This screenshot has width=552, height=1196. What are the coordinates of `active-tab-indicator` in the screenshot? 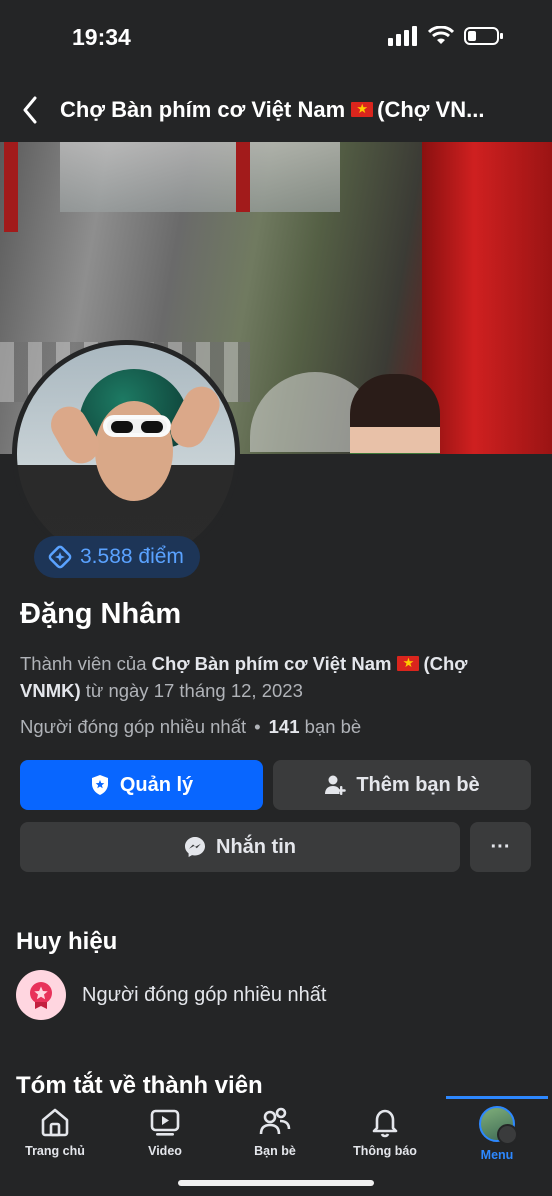 It's located at (497, 1097).